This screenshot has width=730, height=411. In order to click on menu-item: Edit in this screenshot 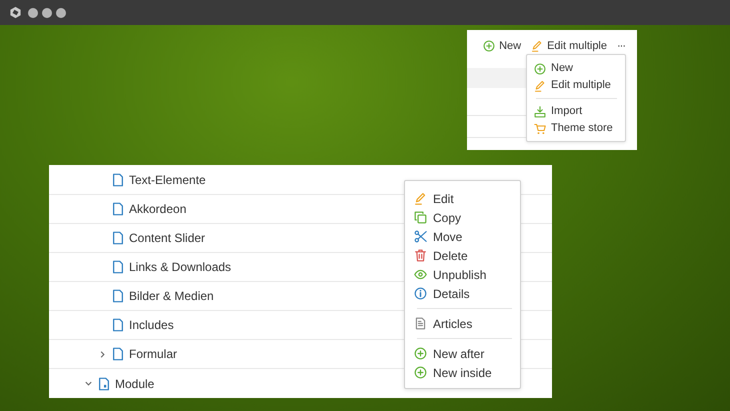, I will do `click(462, 198)`.